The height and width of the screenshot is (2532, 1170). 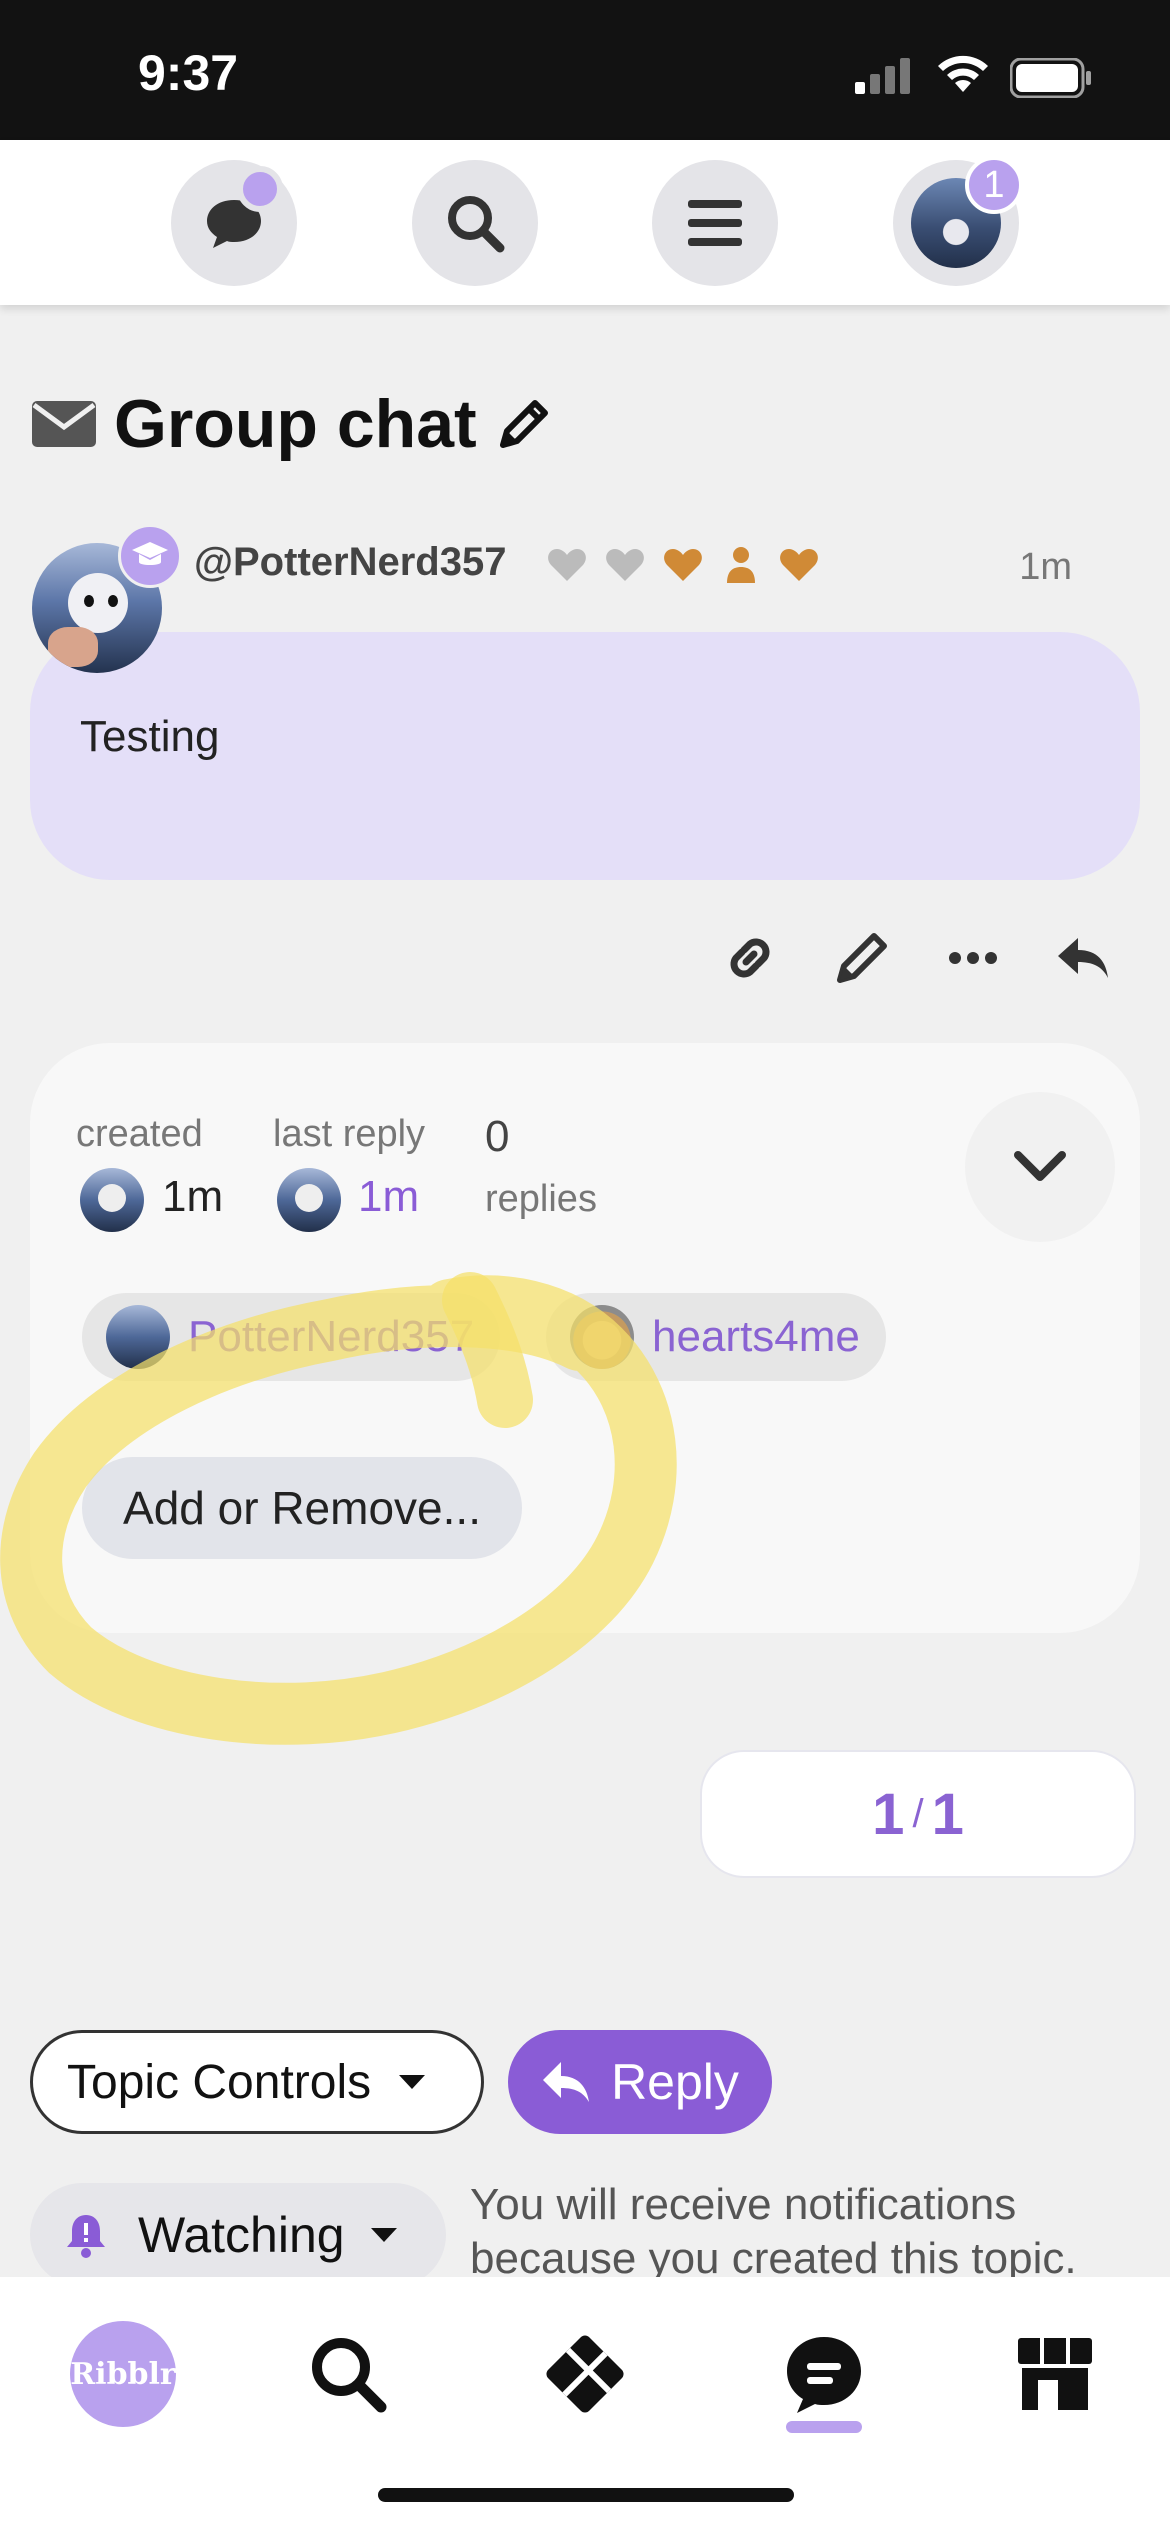 I want to click on reply-icon, so click(x=566, y=2082).